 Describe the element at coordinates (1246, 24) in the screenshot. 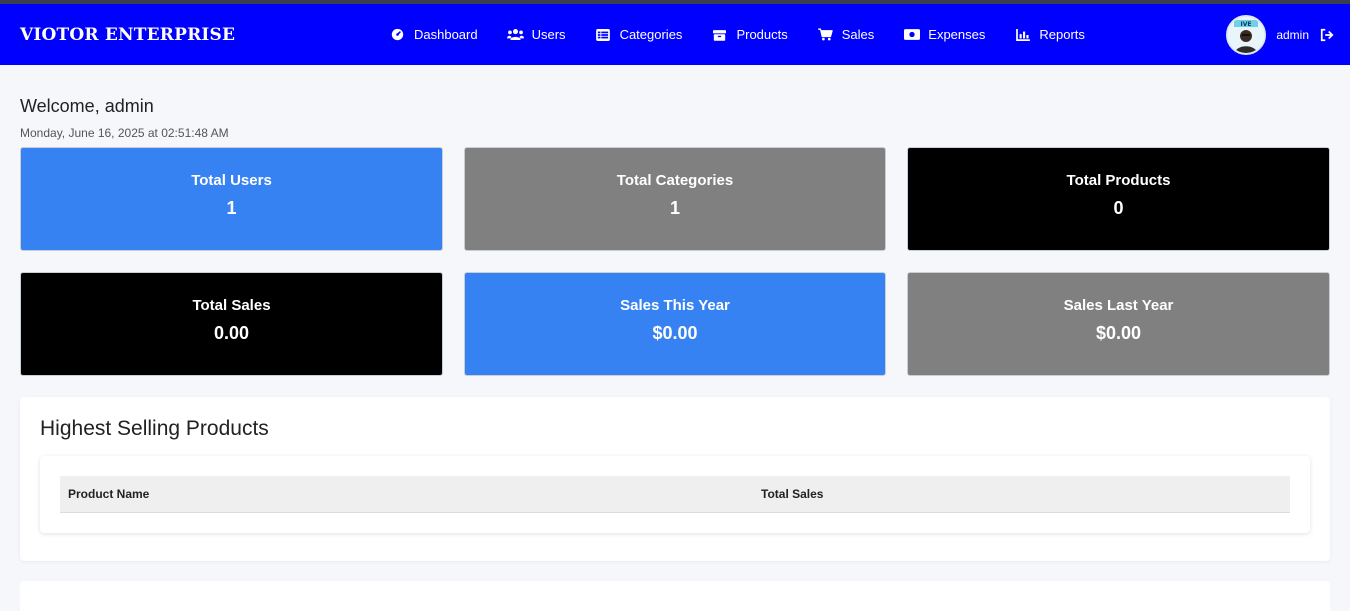

I see `svg-text: IVE` at that location.